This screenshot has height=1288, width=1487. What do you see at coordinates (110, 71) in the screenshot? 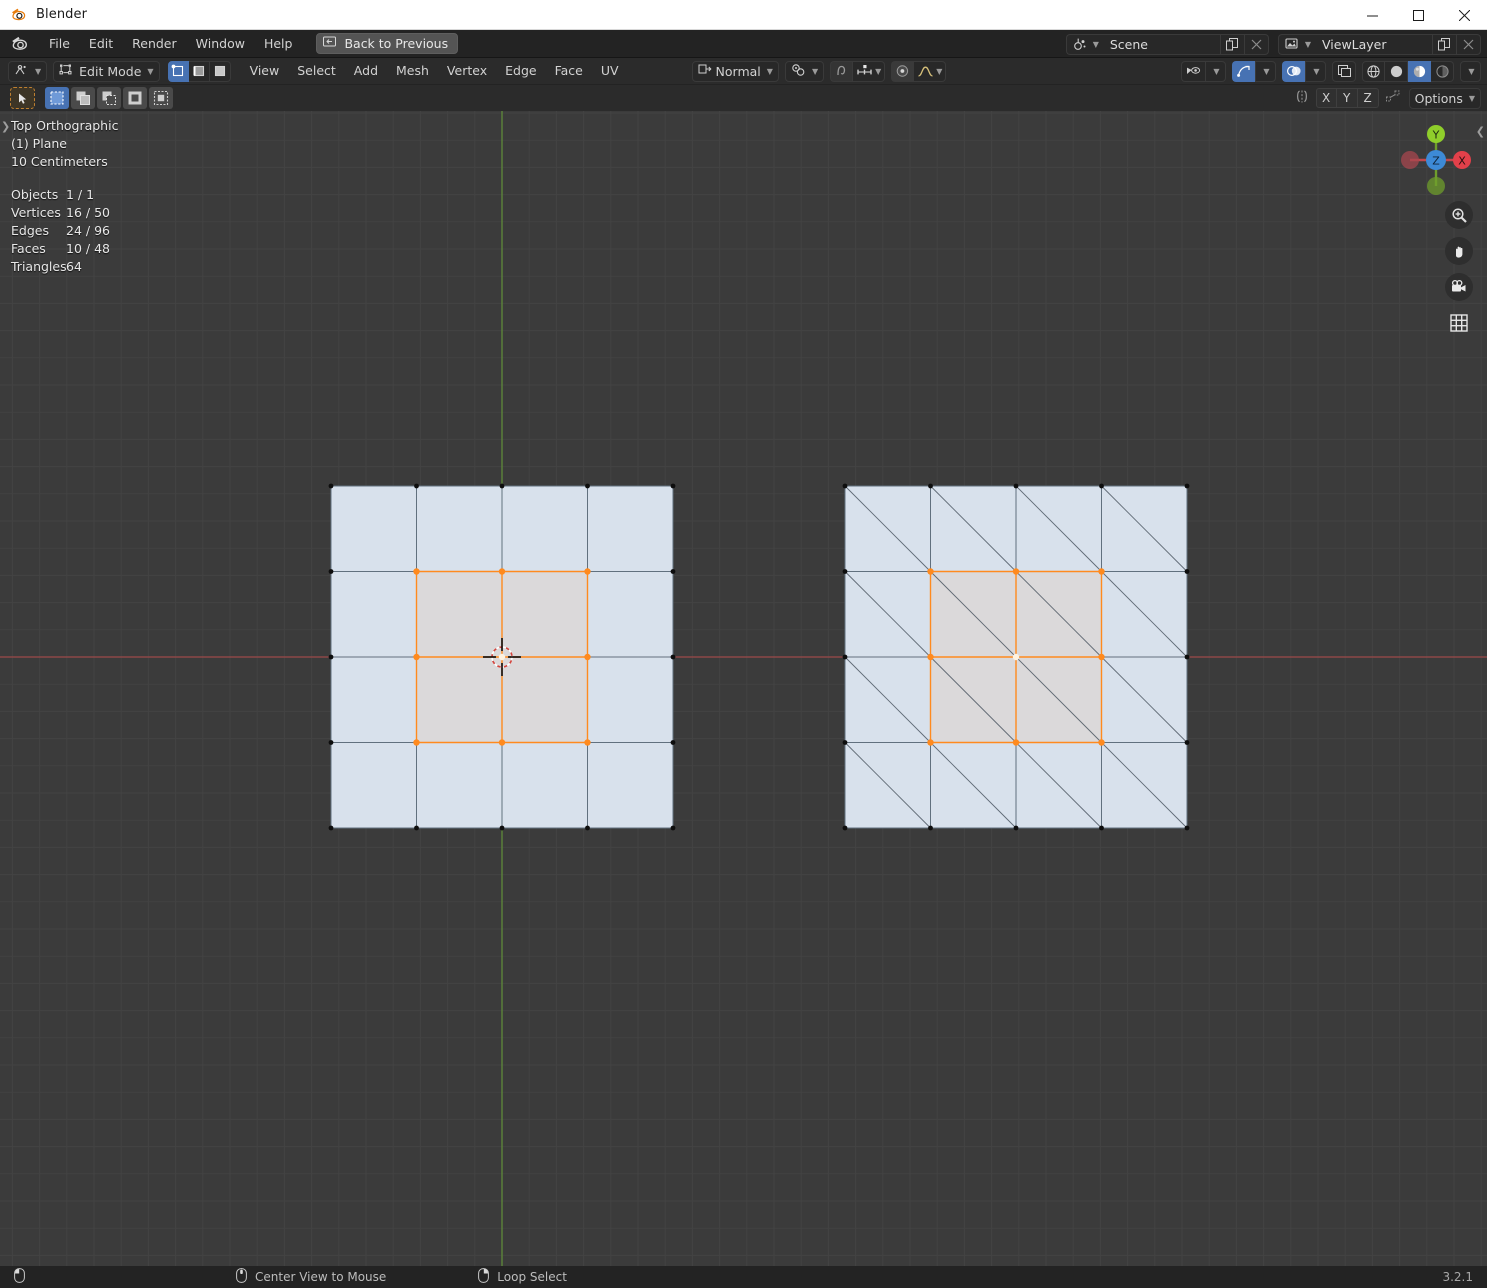
I see `mode-label: Edit Mode` at bounding box center [110, 71].